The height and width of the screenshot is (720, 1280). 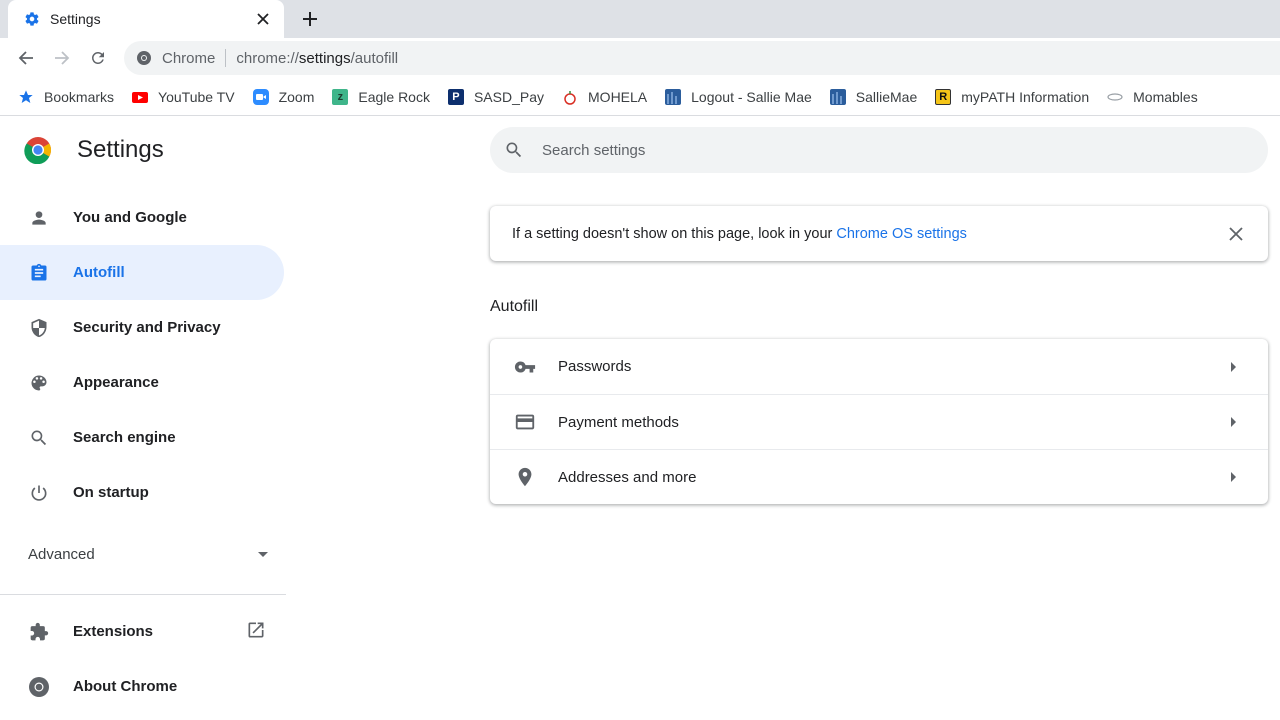 I want to click on url-prefix: chrome://, so click(x=267, y=58).